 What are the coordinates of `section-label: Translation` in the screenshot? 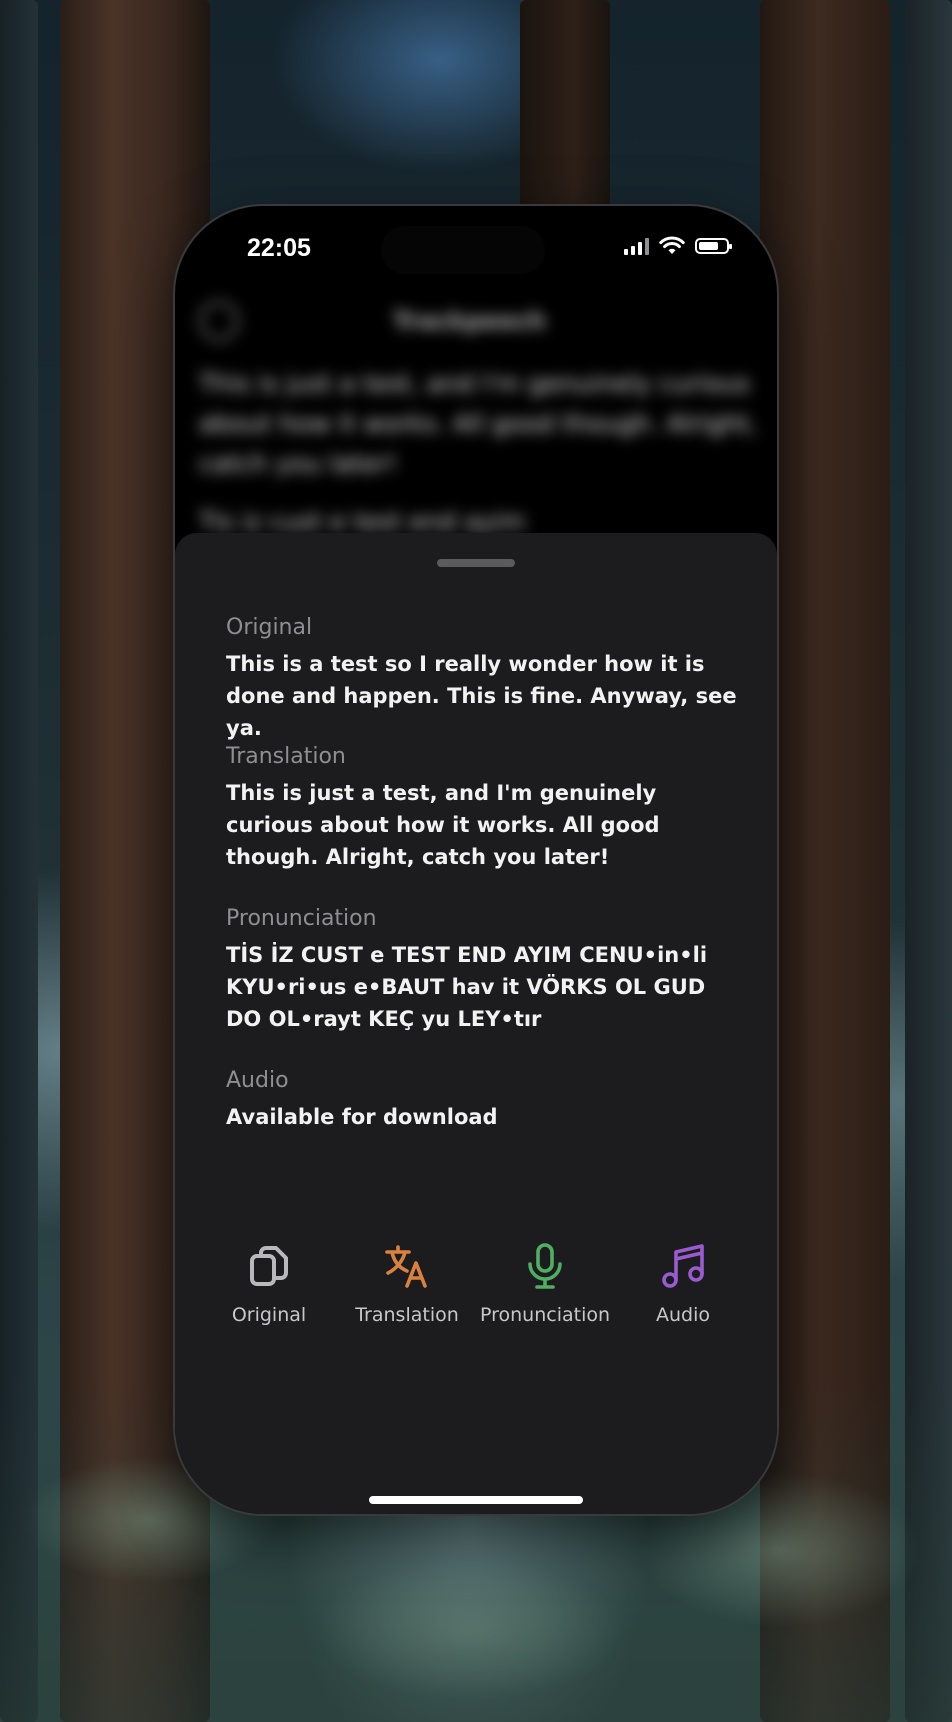 It's located at (286, 756).